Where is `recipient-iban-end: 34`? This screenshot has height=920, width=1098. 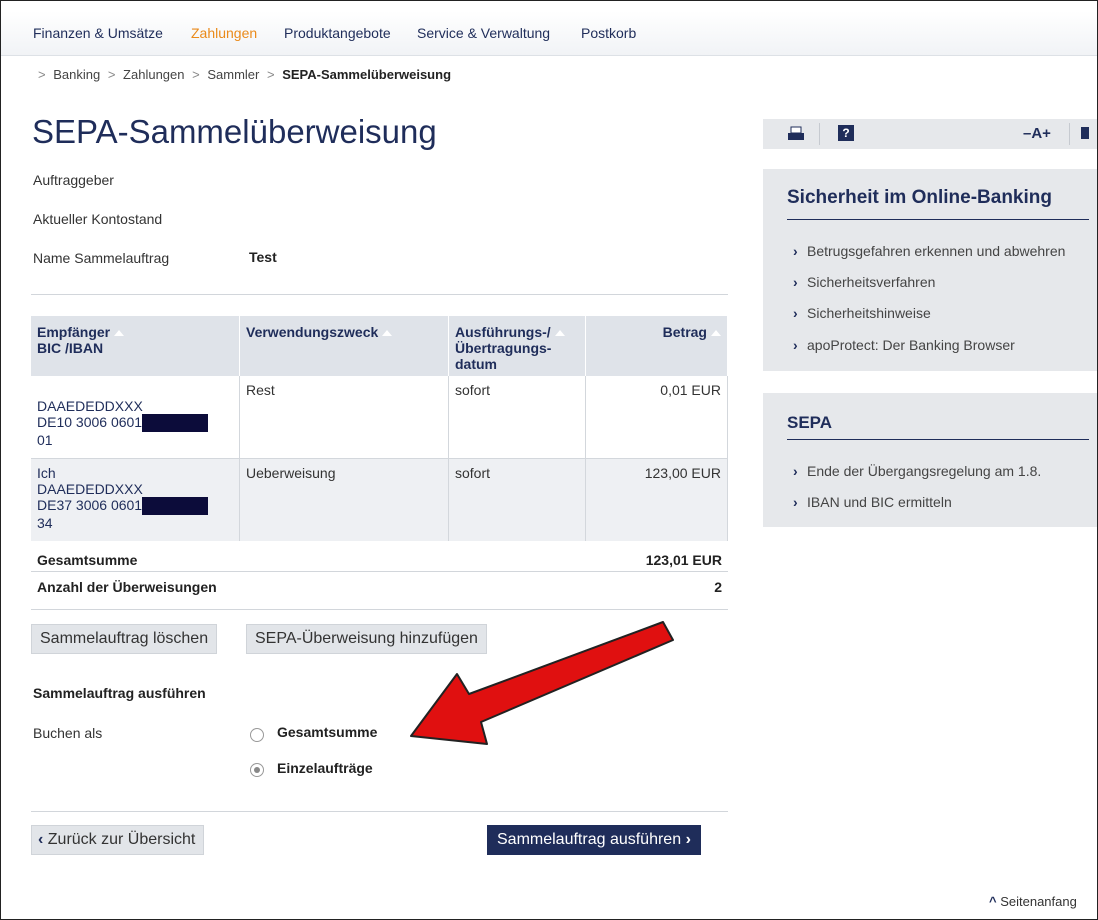 recipient-iban-end: 34 is located at coordinates (45, 523).